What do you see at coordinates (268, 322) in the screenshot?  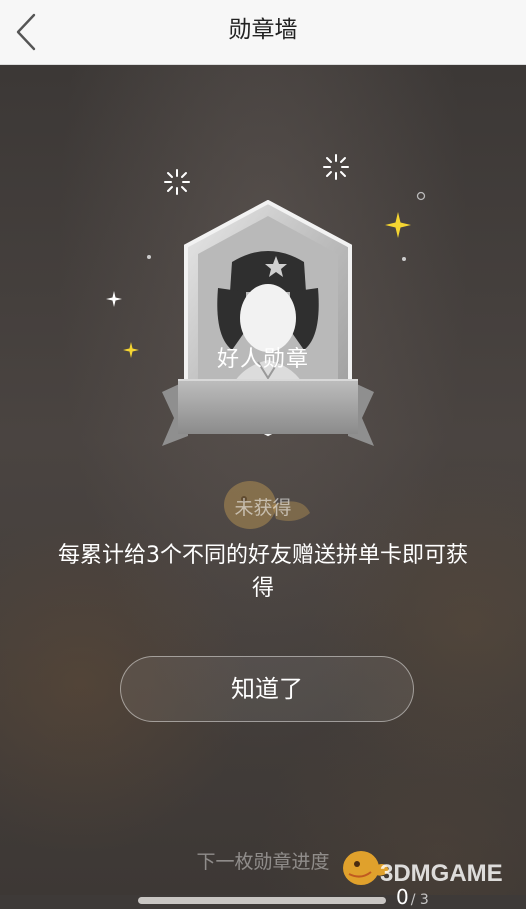 I see `badge-emblem-icon` at bounding box center [268, 322].